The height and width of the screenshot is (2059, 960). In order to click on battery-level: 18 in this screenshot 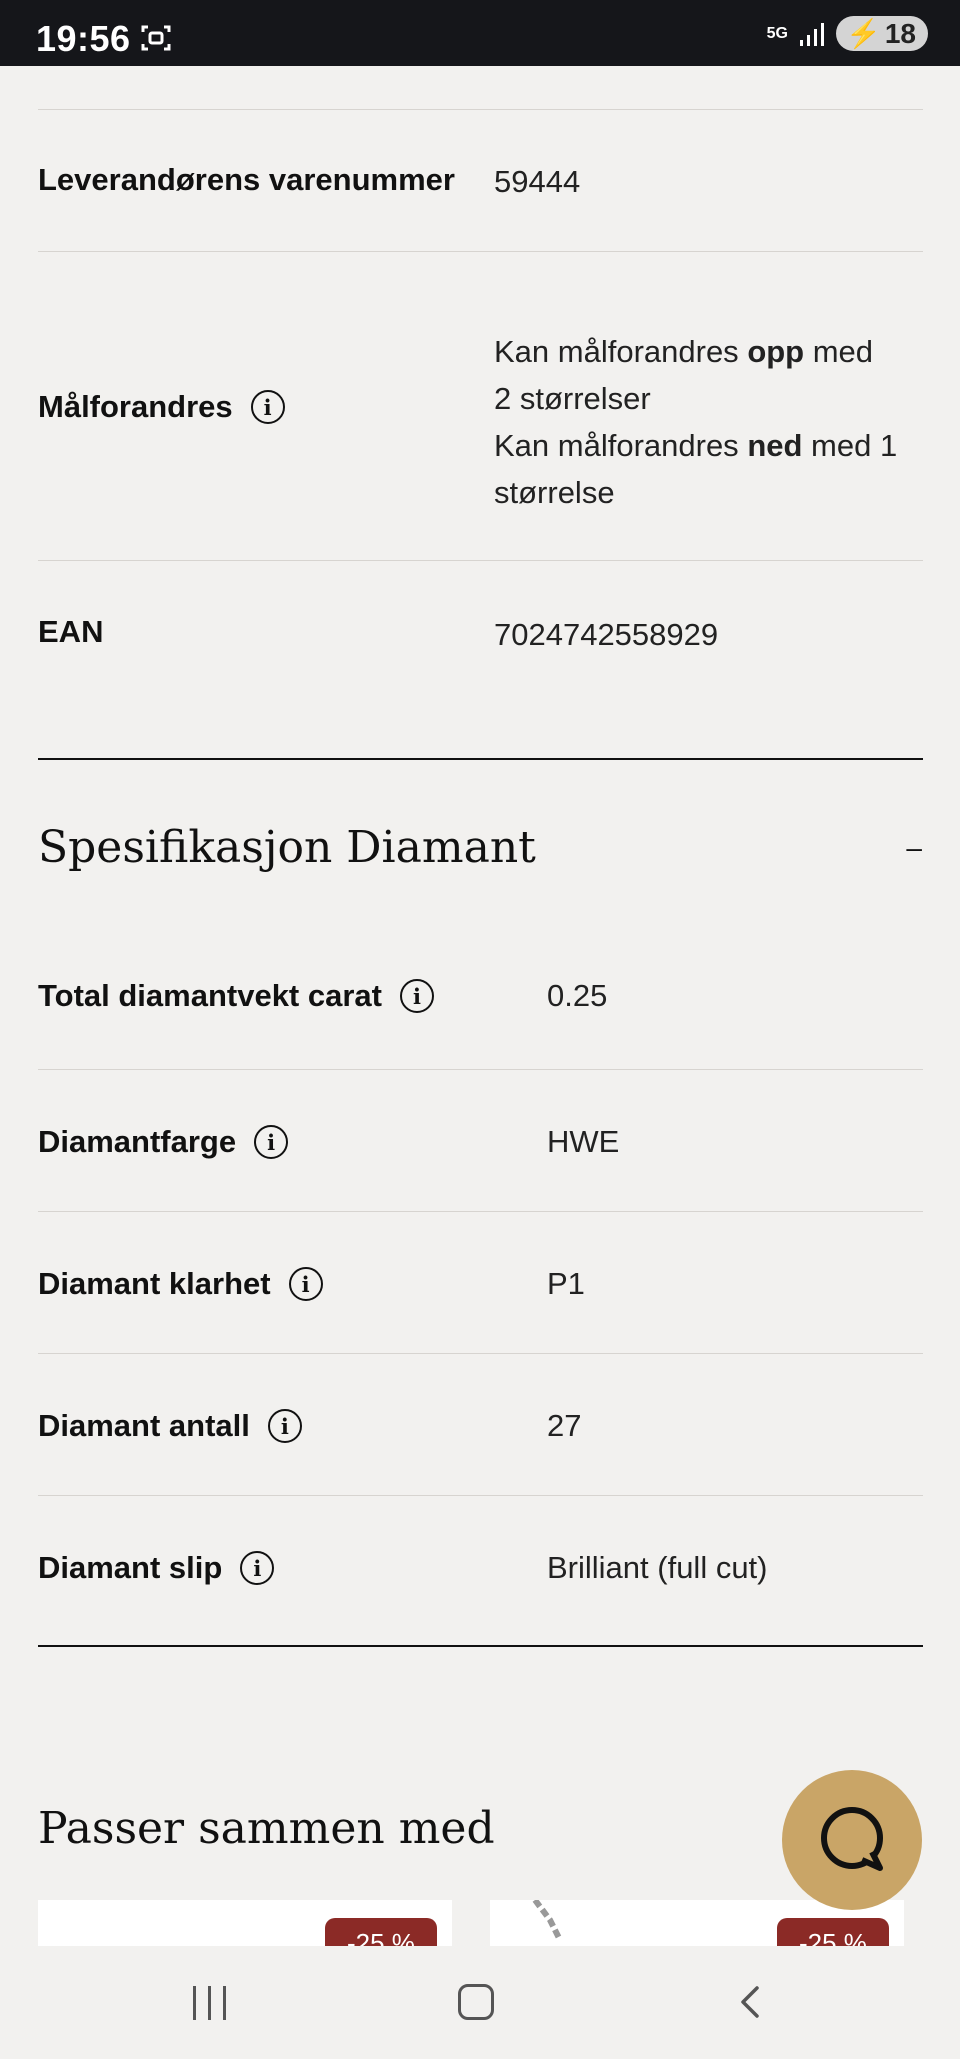, I will do `click(900, 33)`.